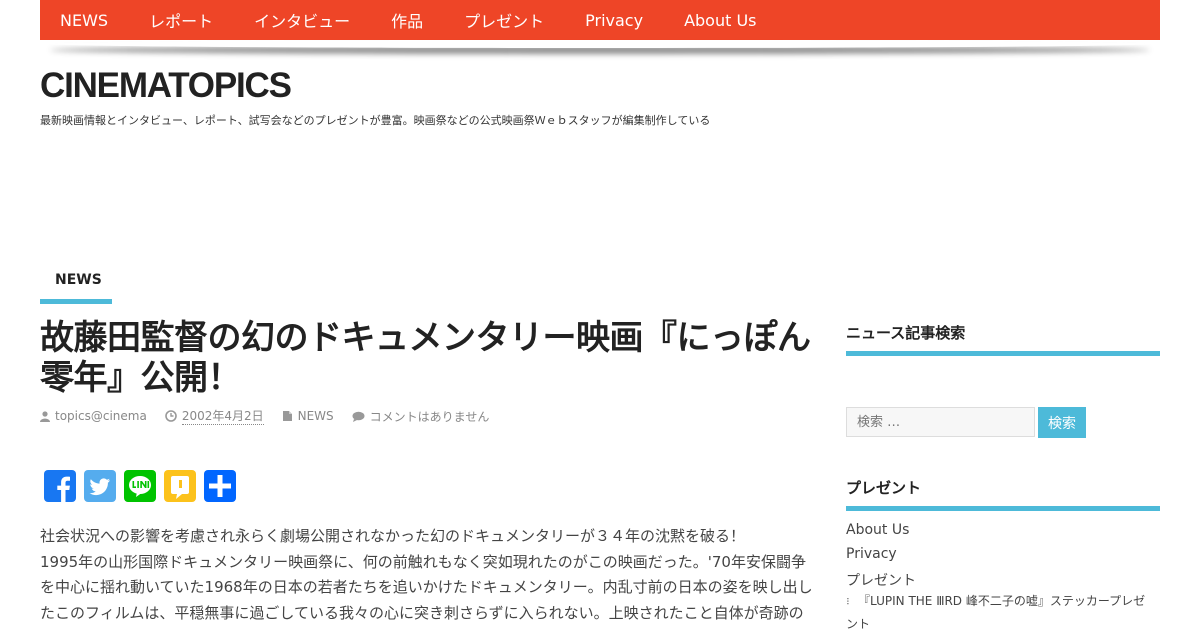 This screenshot has width=1200, height=630. What do you see at coordinates (222, 416) in the screenshot?
I see `meta-date-text: 2002年4月2日` at bounding box center [222, 416].